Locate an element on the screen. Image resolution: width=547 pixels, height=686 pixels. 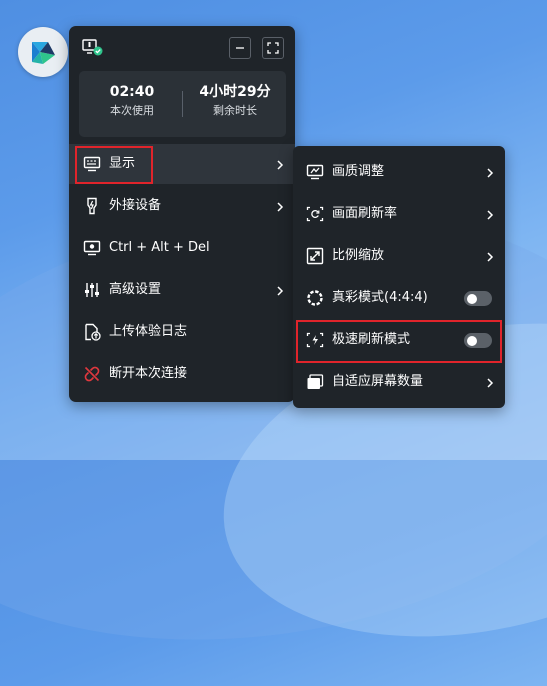
scale-icon is located at coordinates (315, 256).